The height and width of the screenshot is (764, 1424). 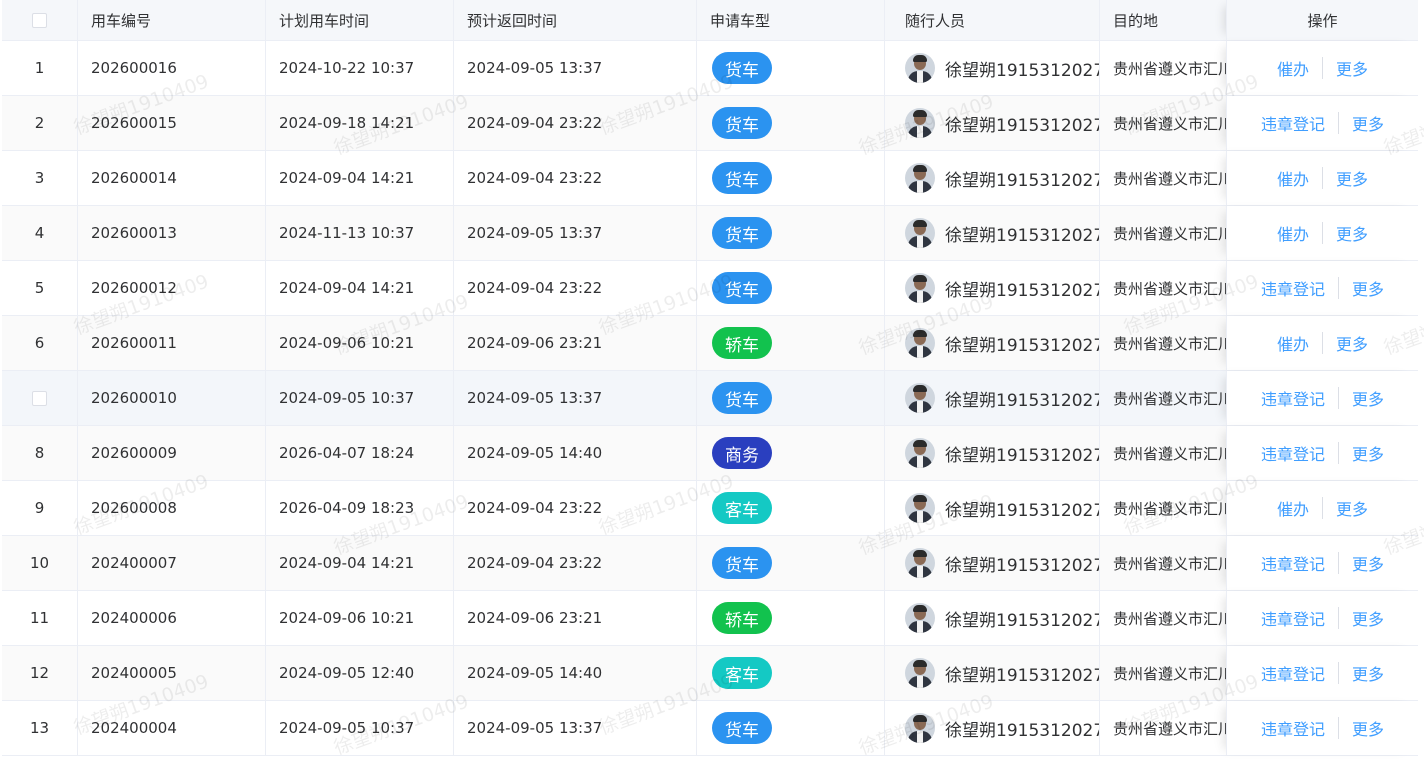 I want to click on row-select-cell: 1, so click(x=40, y=68).